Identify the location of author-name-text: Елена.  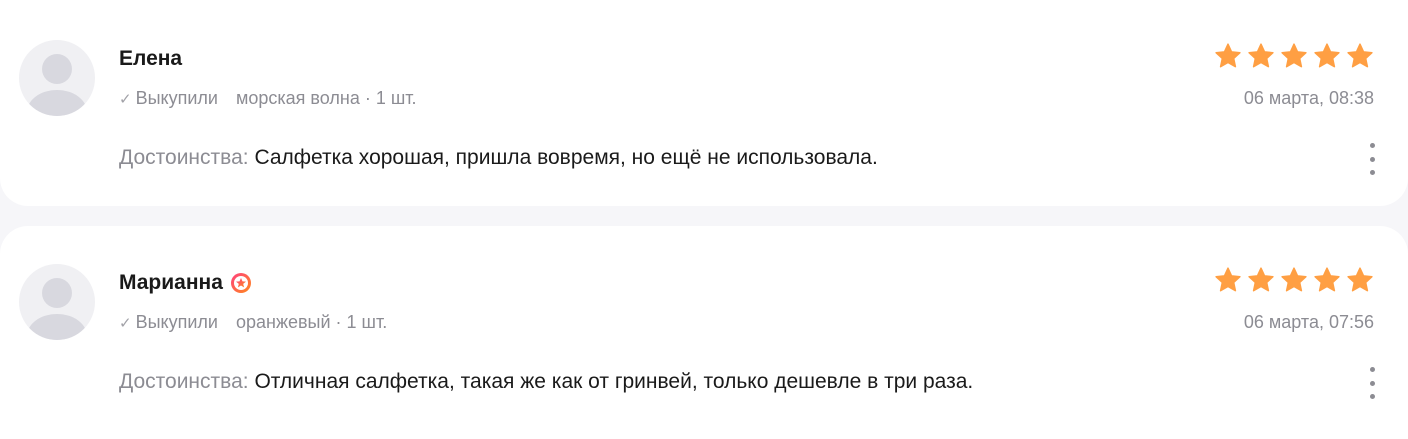
(151, 58).